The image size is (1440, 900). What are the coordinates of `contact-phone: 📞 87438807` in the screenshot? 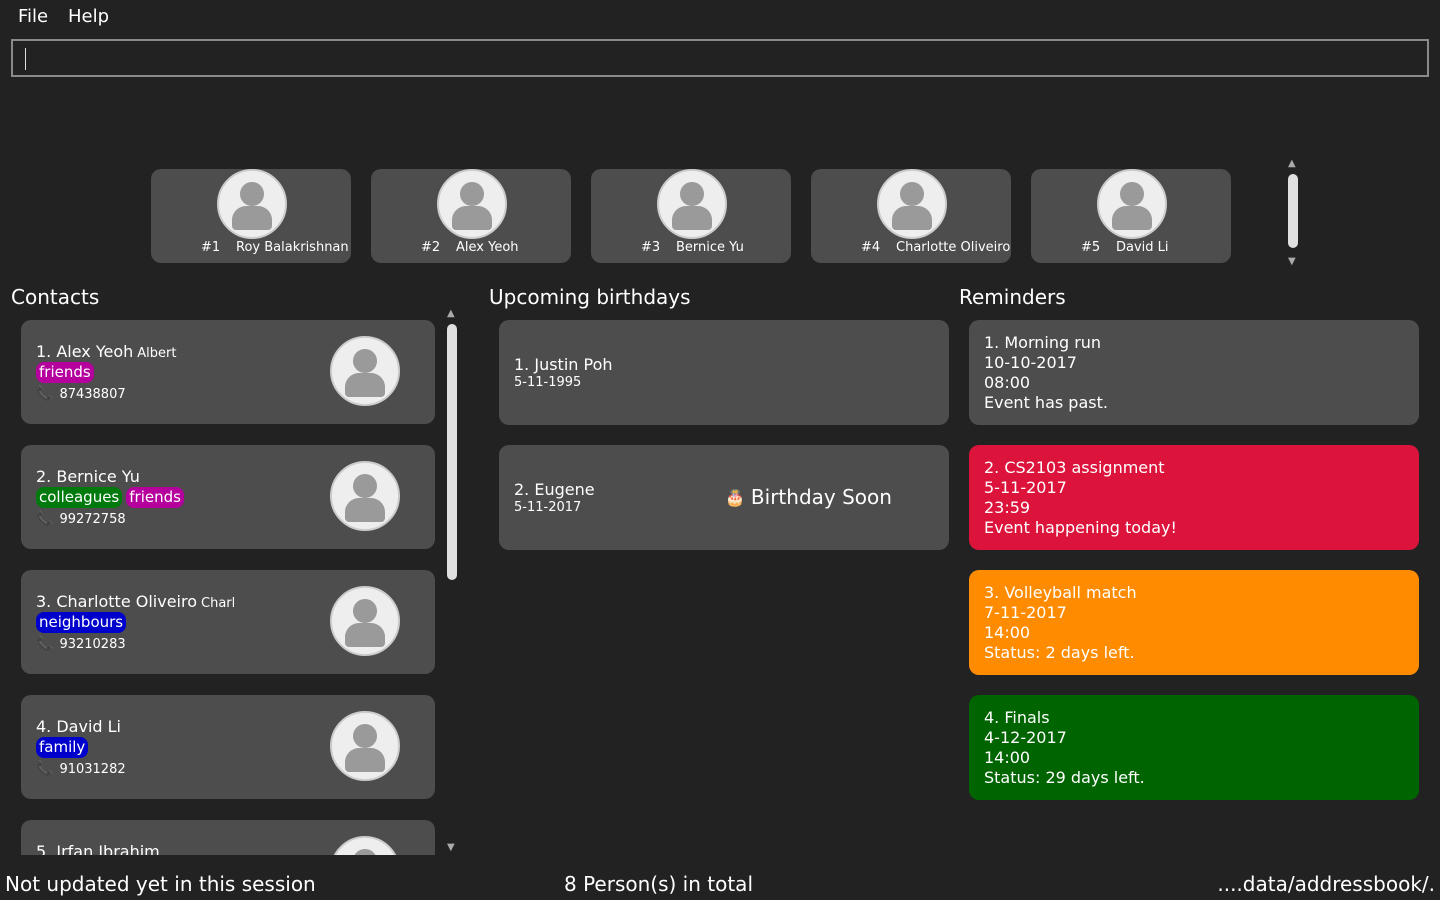 It's located at (81, 394).